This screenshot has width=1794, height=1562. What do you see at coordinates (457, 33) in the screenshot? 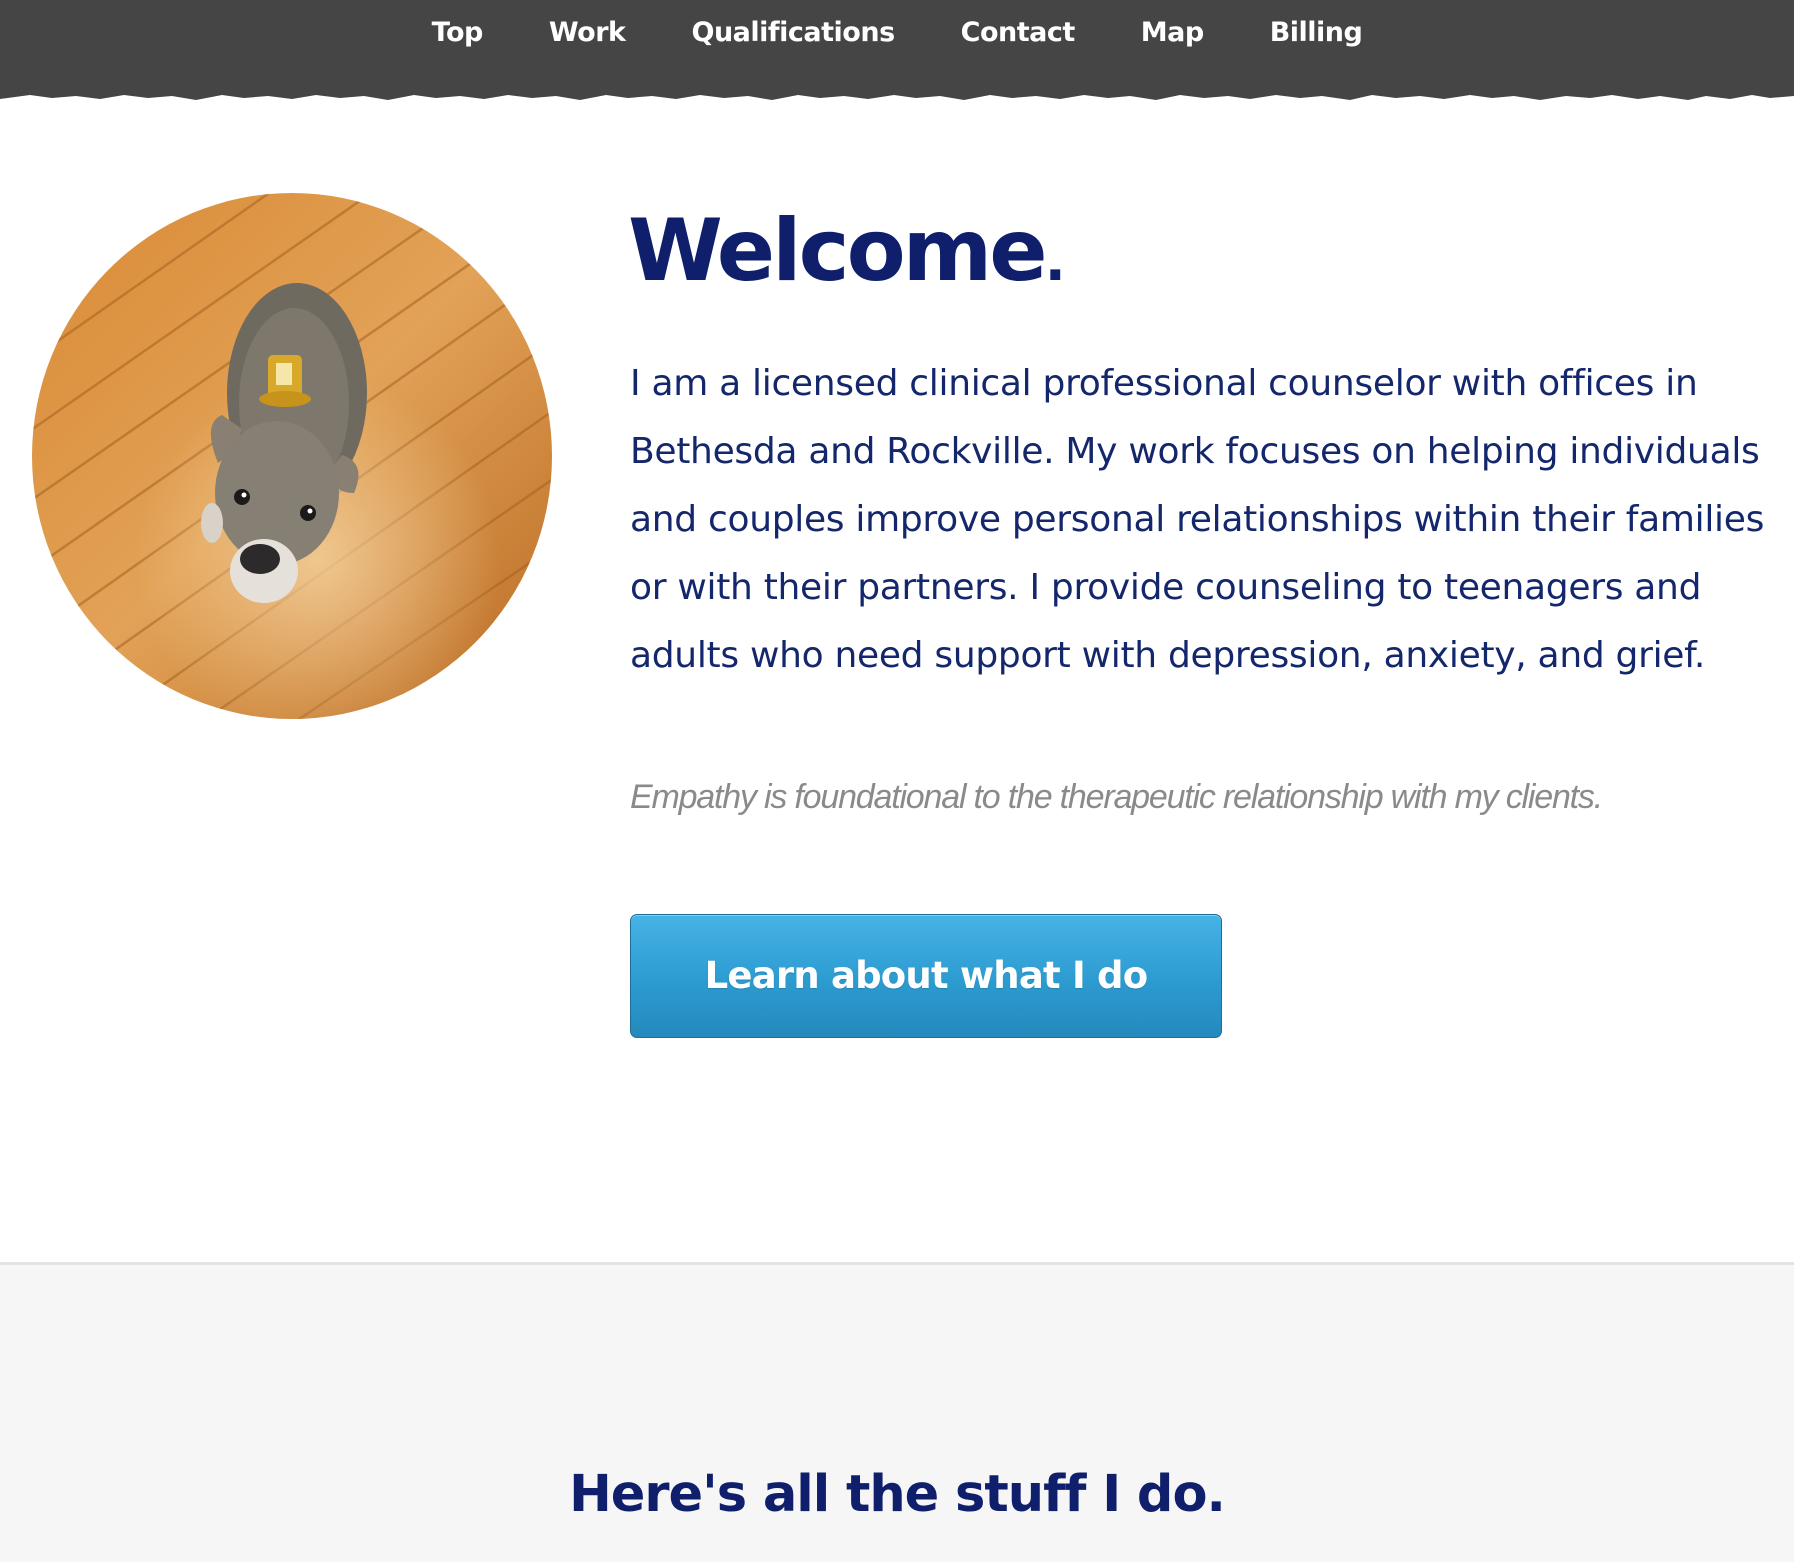
I see `nav-item-top: Top` at bounding box center [457, 33].